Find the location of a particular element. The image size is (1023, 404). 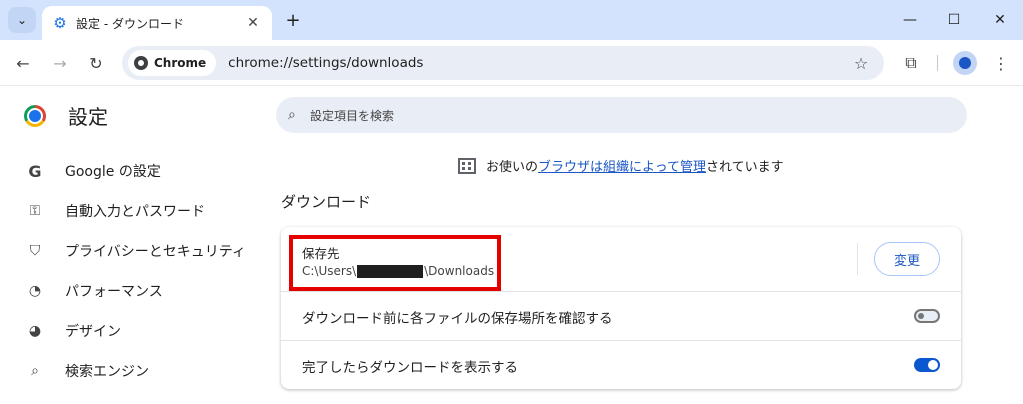

highlight-box is located at coordinates (395, 263).